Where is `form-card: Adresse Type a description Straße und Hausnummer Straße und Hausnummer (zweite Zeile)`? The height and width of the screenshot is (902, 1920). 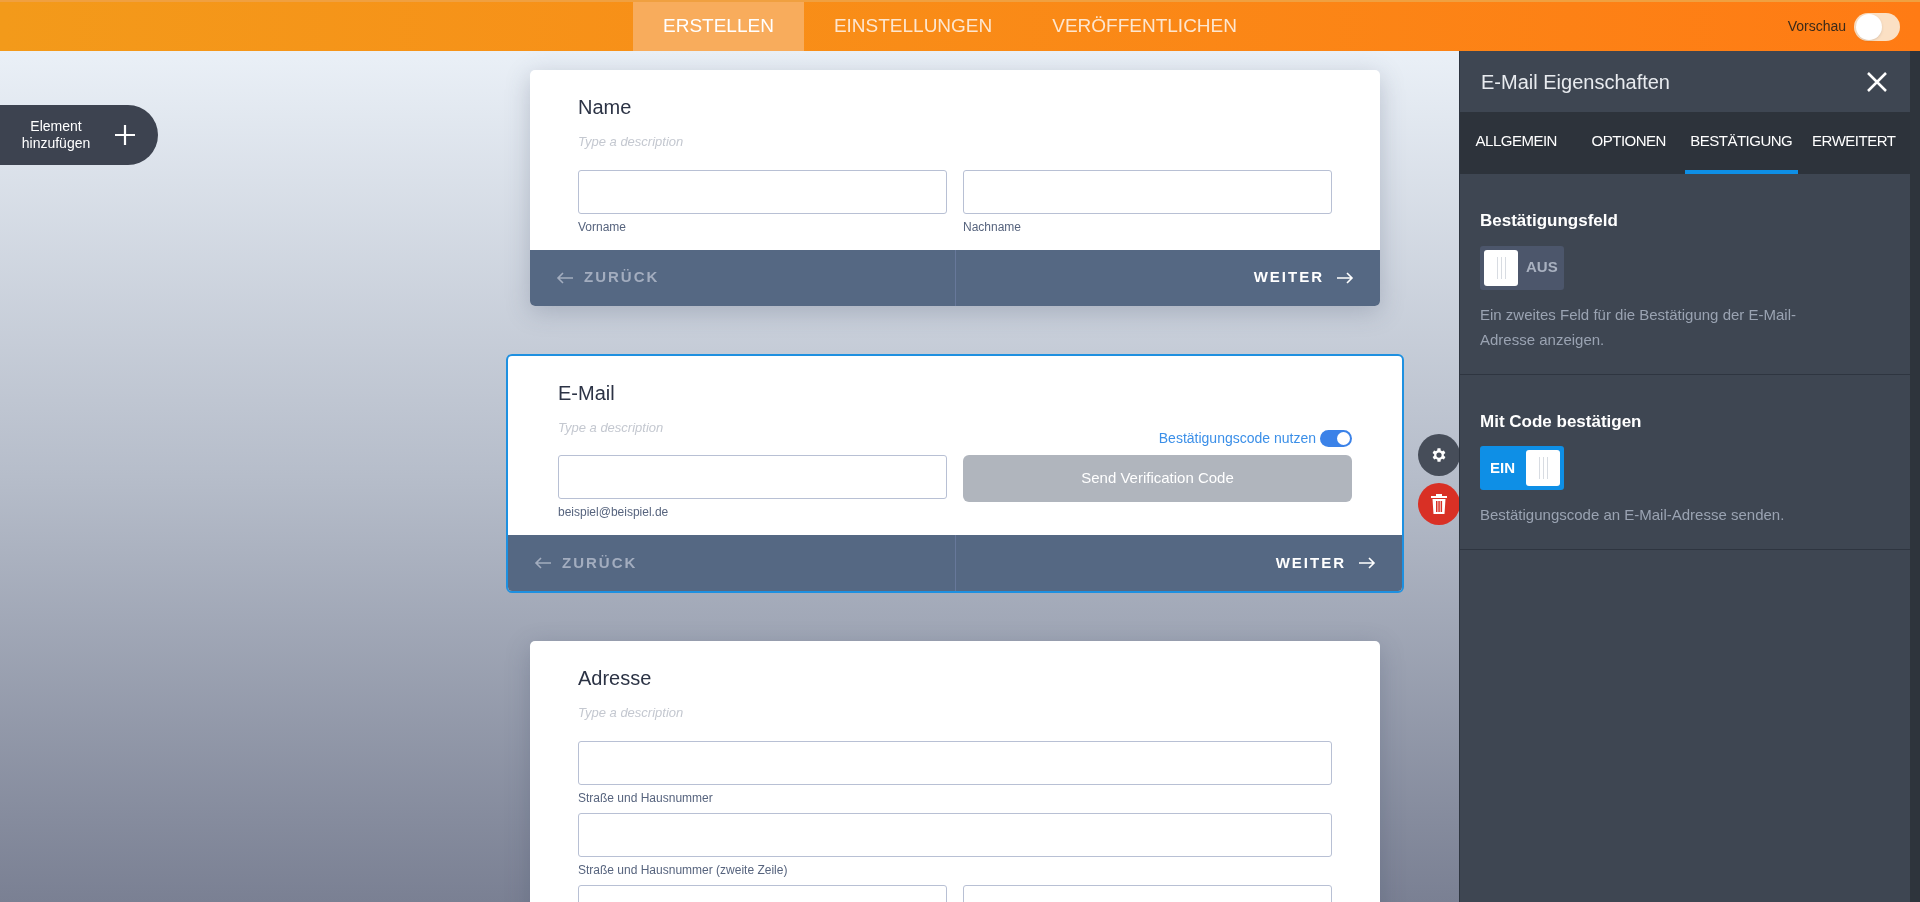
form-card: Adresse Type a description Straße und Hausnummer Straße und Hausnummer (zweite Zeile) is located at coordinates (955, 771).